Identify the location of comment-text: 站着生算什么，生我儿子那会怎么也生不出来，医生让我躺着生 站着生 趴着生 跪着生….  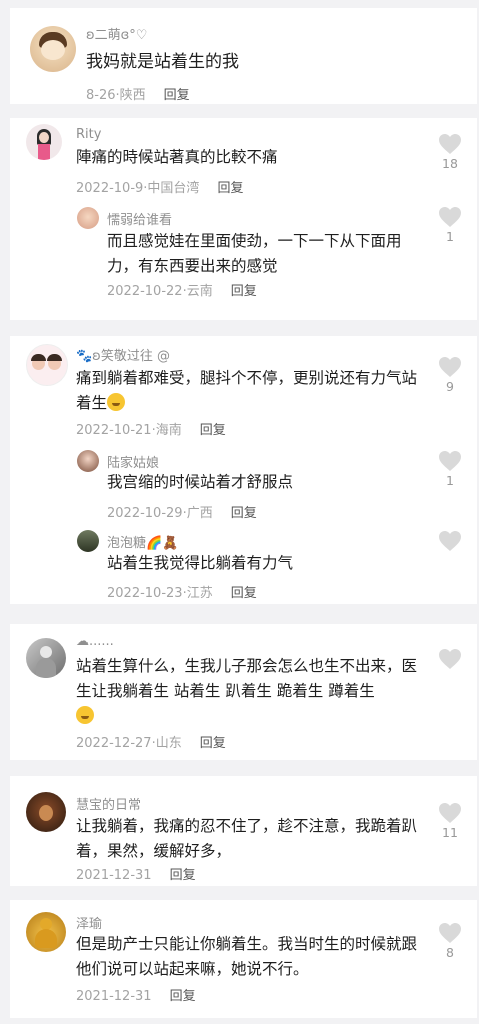
(252, 691).